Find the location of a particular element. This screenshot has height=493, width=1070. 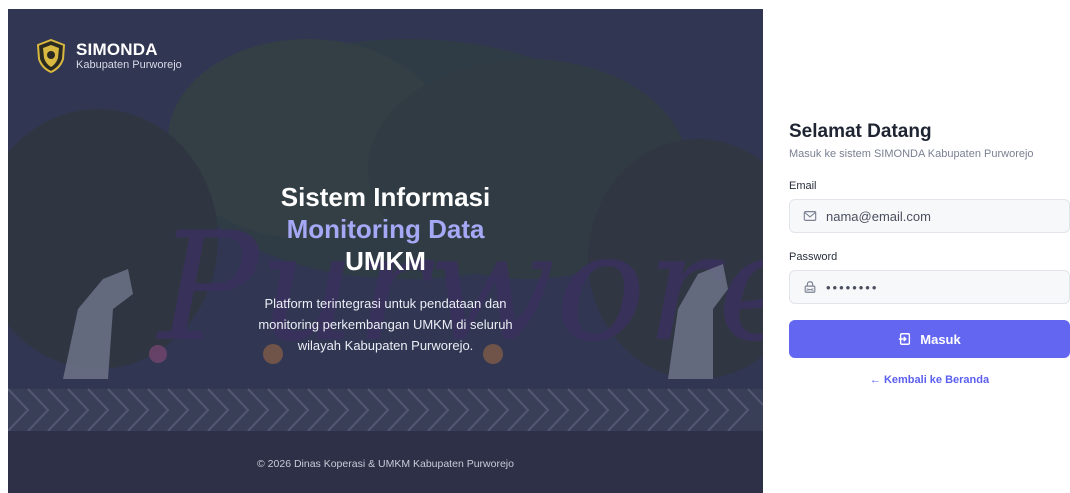

login-submit-label: Masuk is located at coordinates (940, 339).